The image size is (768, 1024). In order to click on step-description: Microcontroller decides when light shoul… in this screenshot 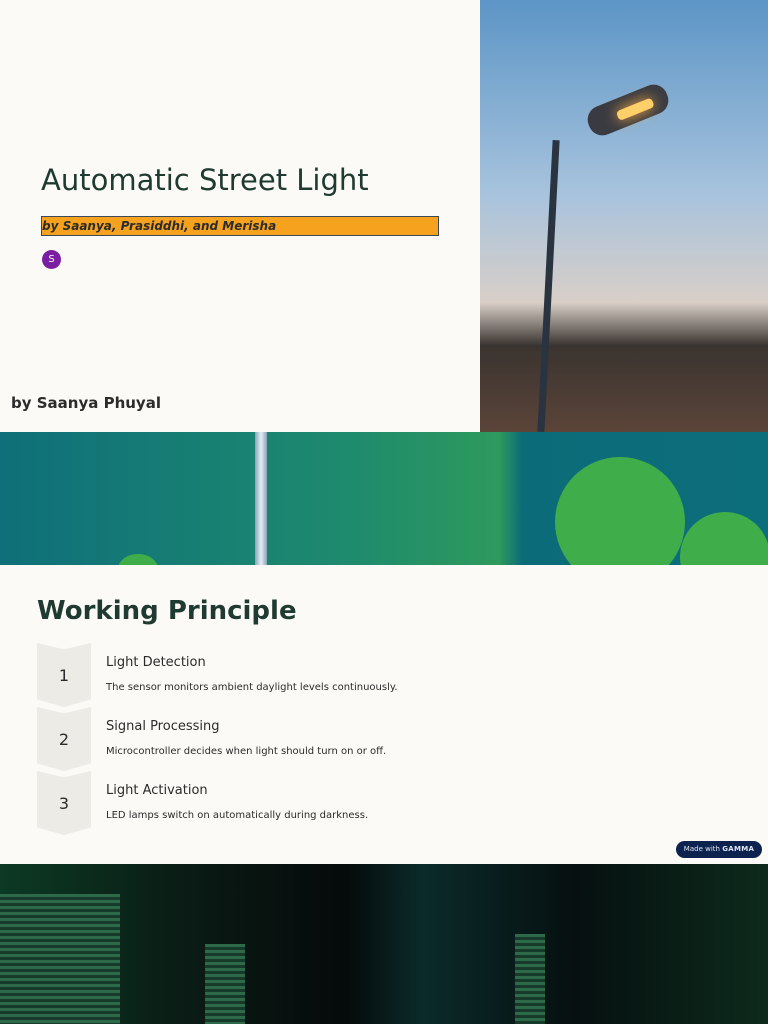, I will do `click(246, 751)`.